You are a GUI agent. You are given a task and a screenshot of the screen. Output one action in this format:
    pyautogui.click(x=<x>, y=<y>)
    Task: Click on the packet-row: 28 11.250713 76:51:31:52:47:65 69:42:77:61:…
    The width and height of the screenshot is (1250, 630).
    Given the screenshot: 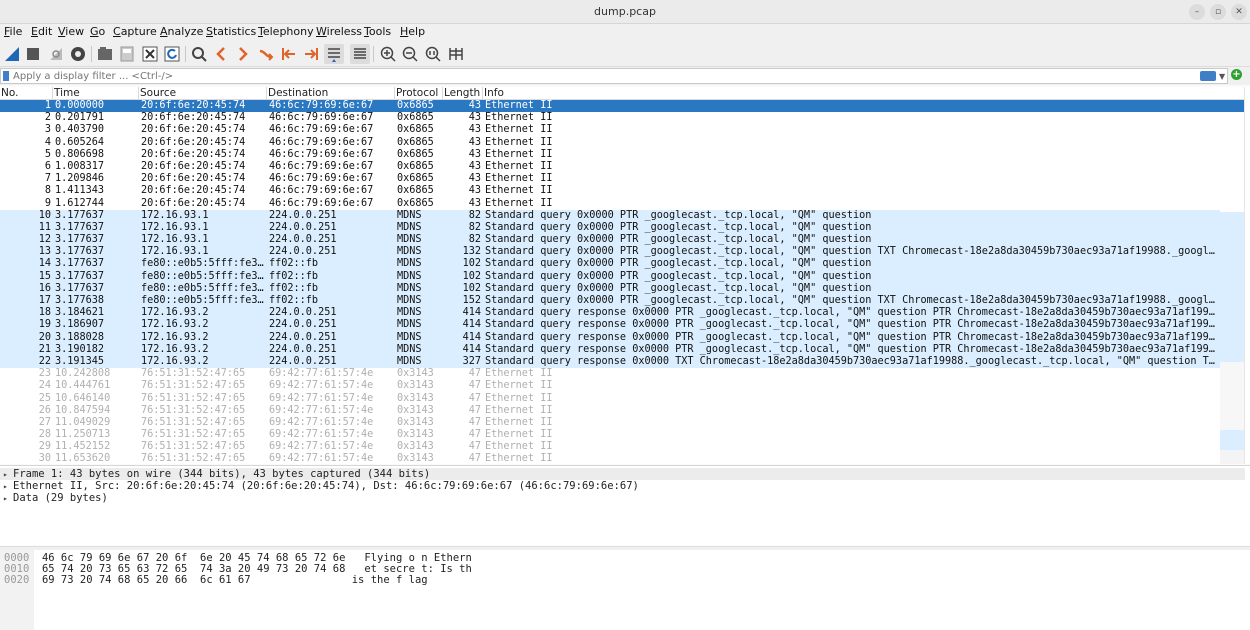 What is the action you would take?
    pyautogui.click(x=610, y=435)
    